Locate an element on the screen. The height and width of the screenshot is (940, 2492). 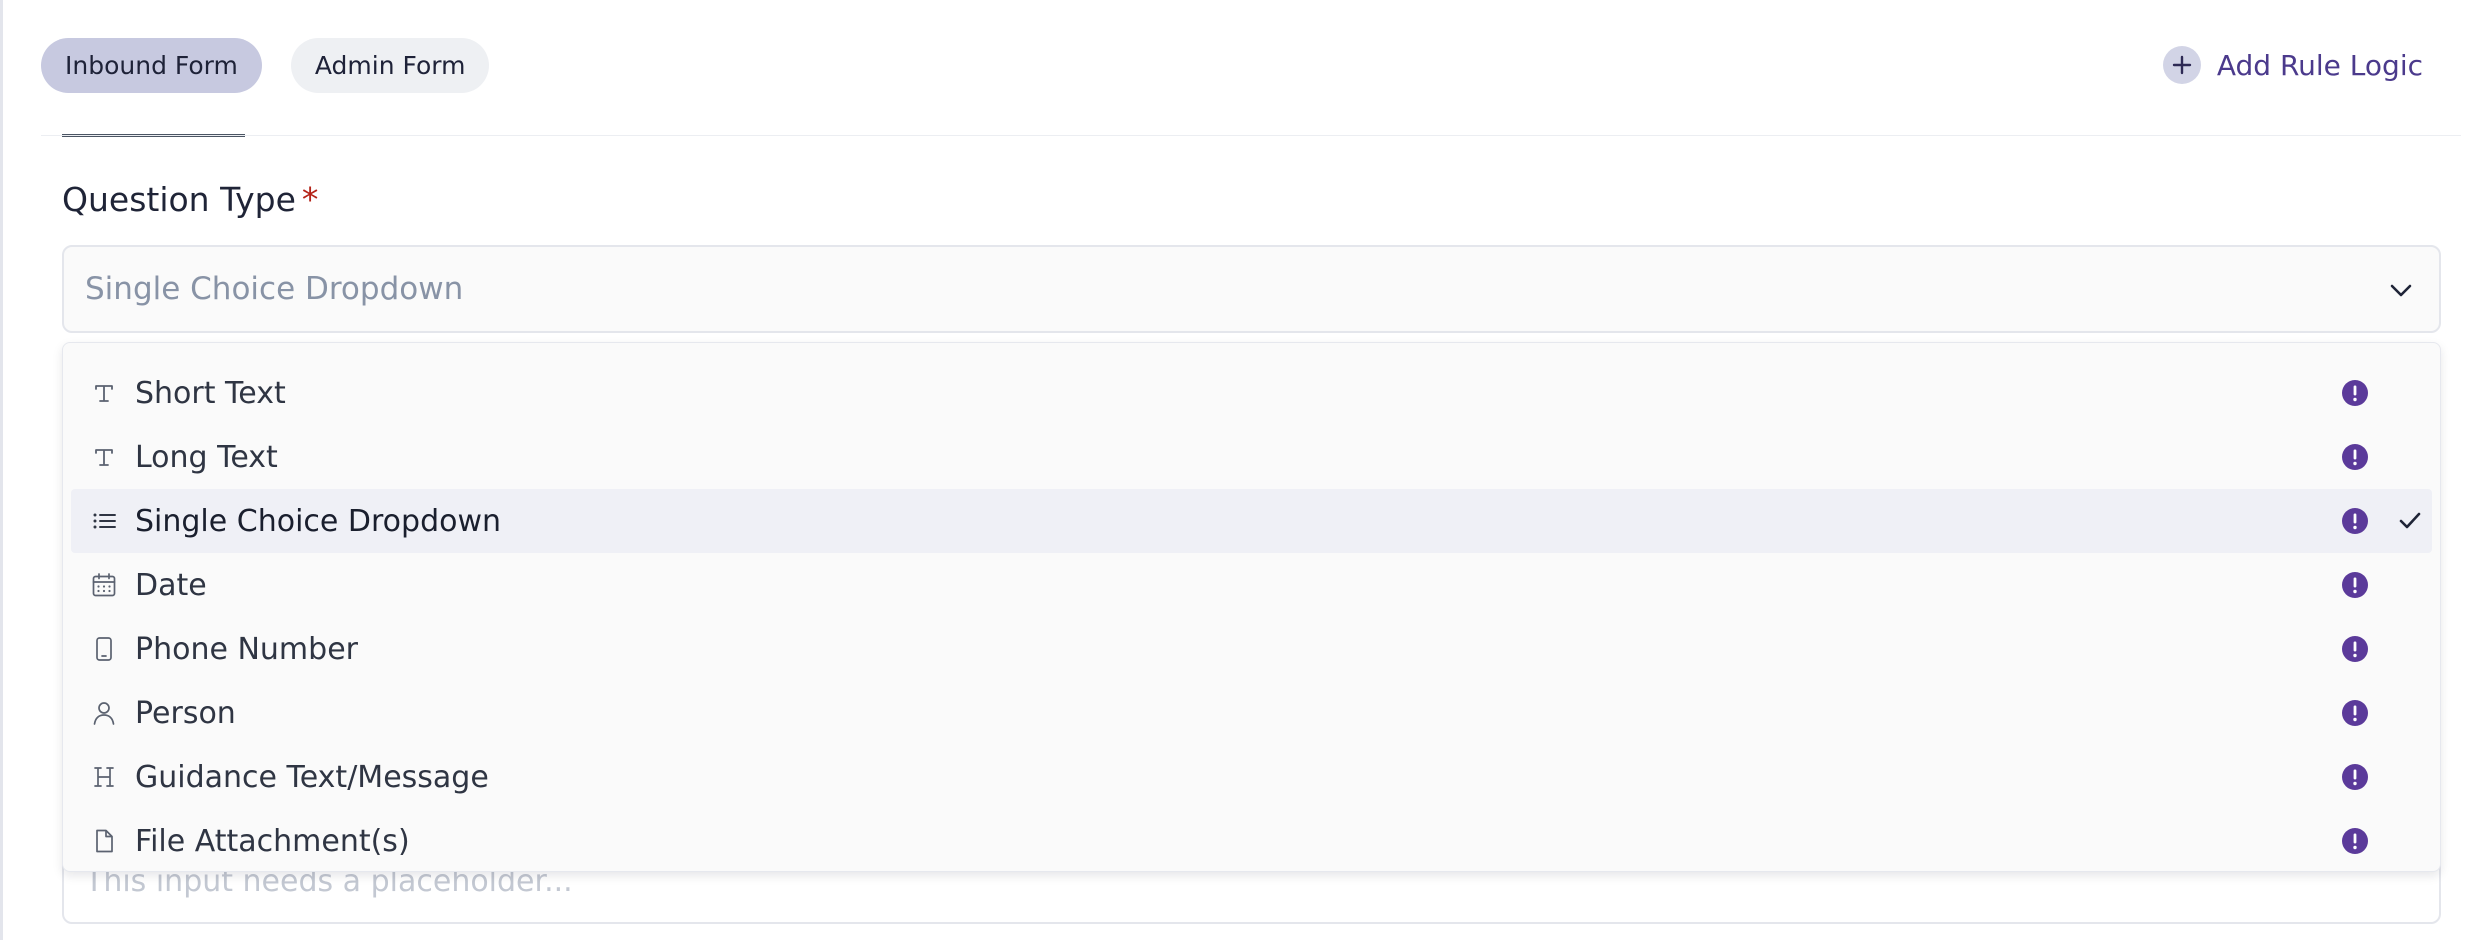
menu-item-short-text: Short Text is located at coordinates (1251, 393).